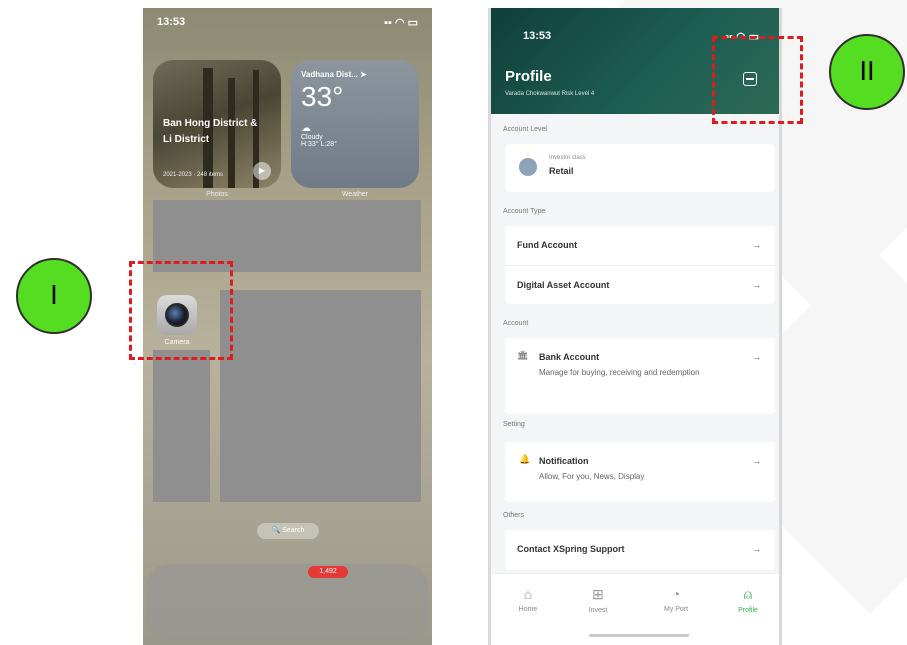 This screenshot has height=645, width=907. Describe the element at coordinates (334, 74) in the screenshot. I see `weather-location: Vadhana Dist... ➤` at that location.